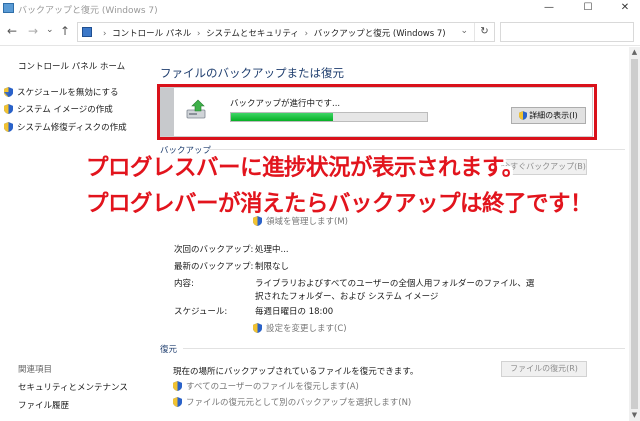 The height and width of the screenshot is (421, 640). I want to click on sidebar-home-link: コントロール パネル ホーム, so click(71, 66).